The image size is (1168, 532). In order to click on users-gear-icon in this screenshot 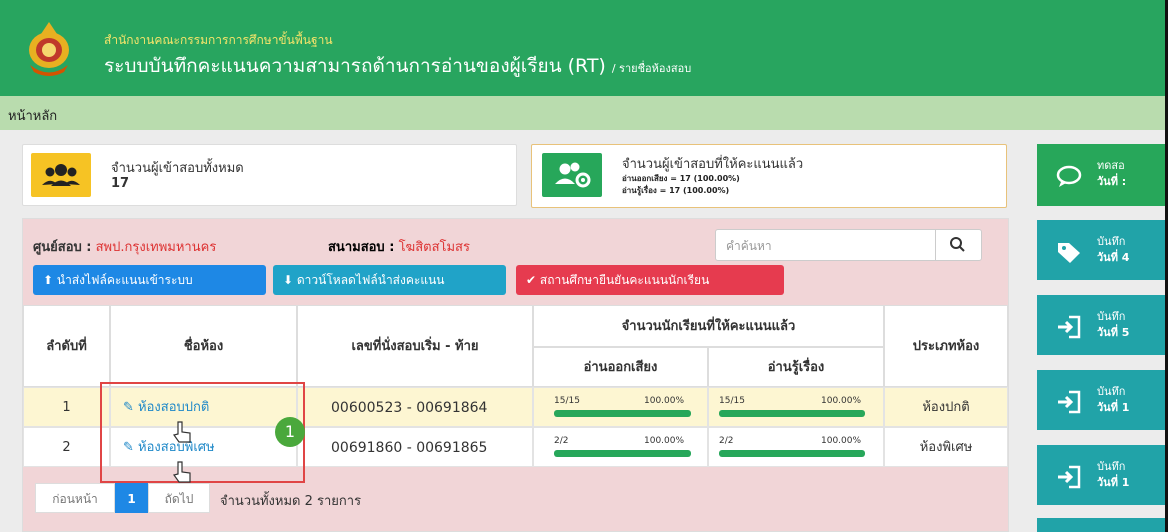, I will do `click(572, 175)`.